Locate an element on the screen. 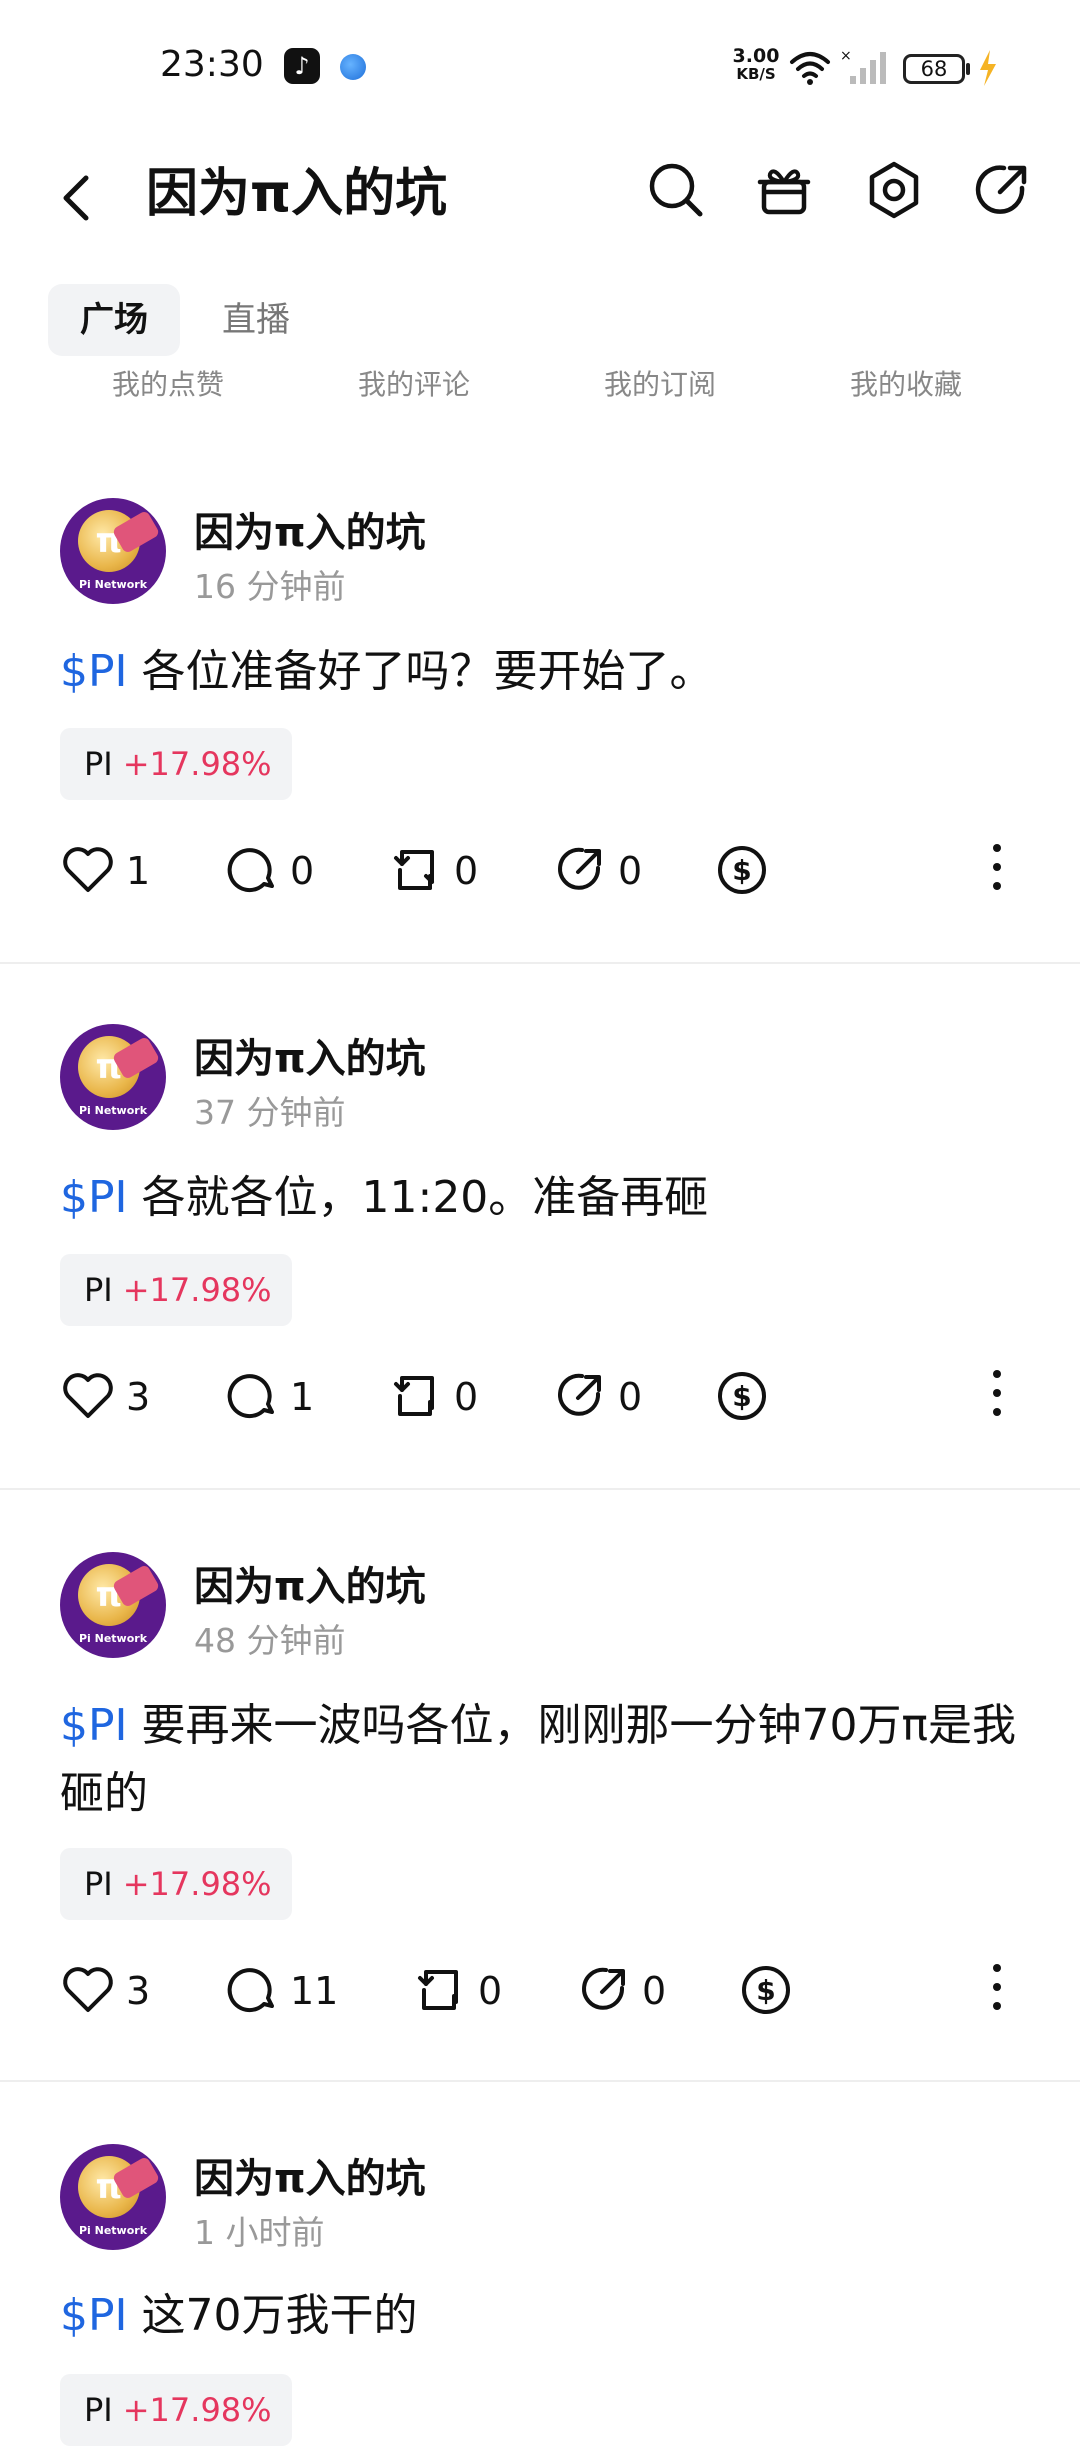 The width and height of the screenshot is (1080, 2446). post-time: 37 分钟前 is located at coordinates (270, 1112).